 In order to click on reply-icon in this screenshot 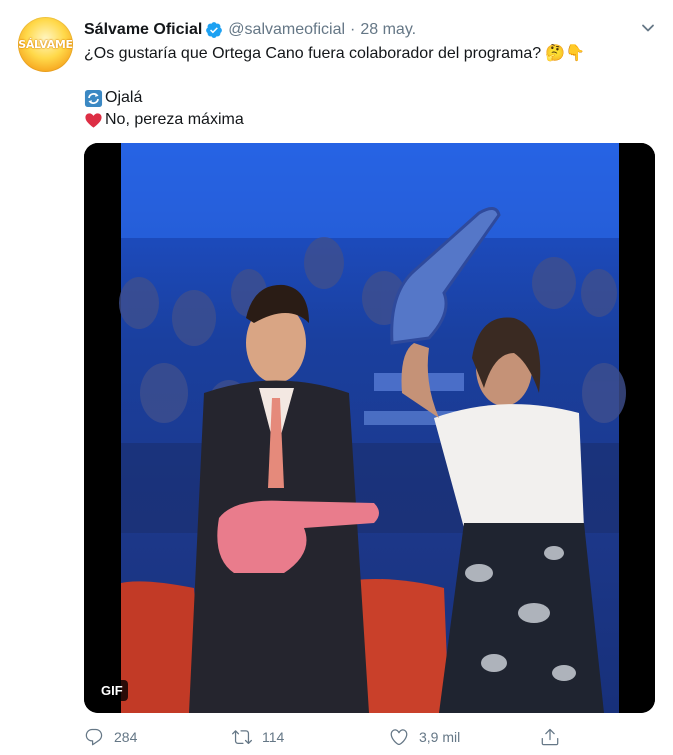, I will do `click(94, 737)`.